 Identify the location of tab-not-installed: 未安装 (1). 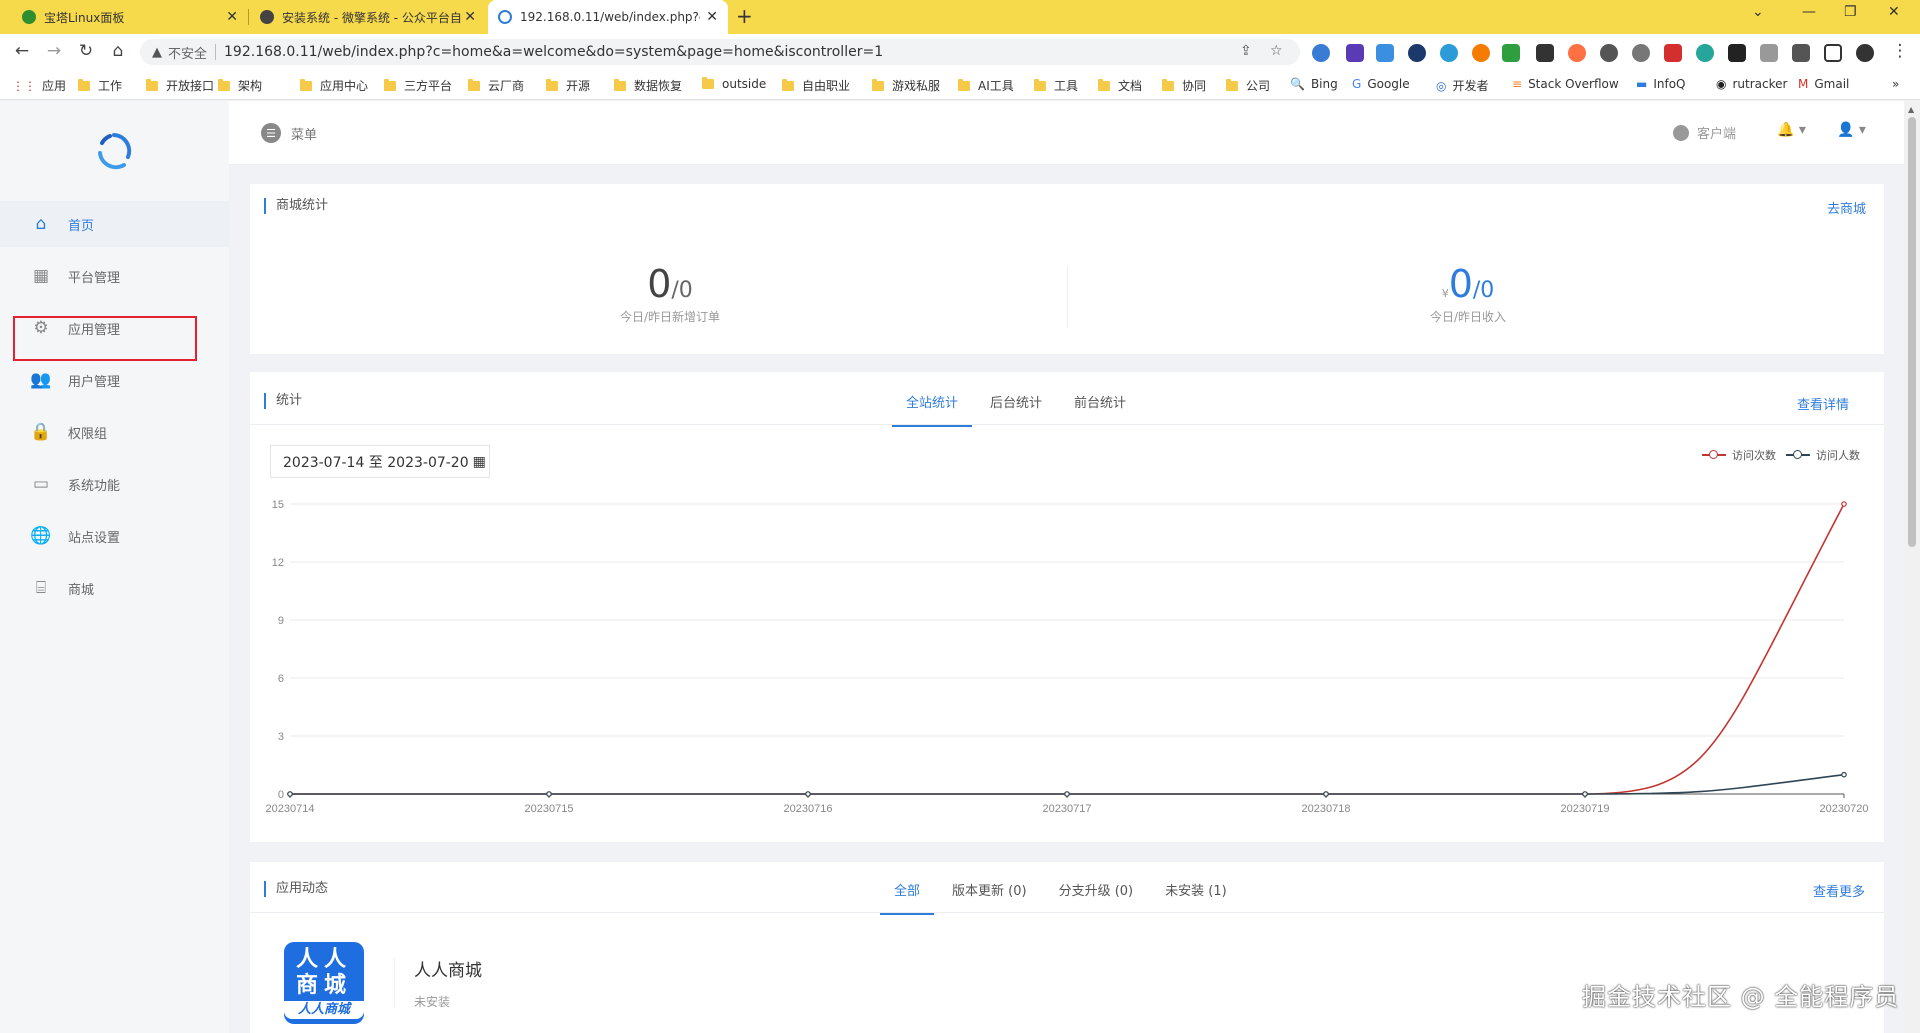
(1196, 897).